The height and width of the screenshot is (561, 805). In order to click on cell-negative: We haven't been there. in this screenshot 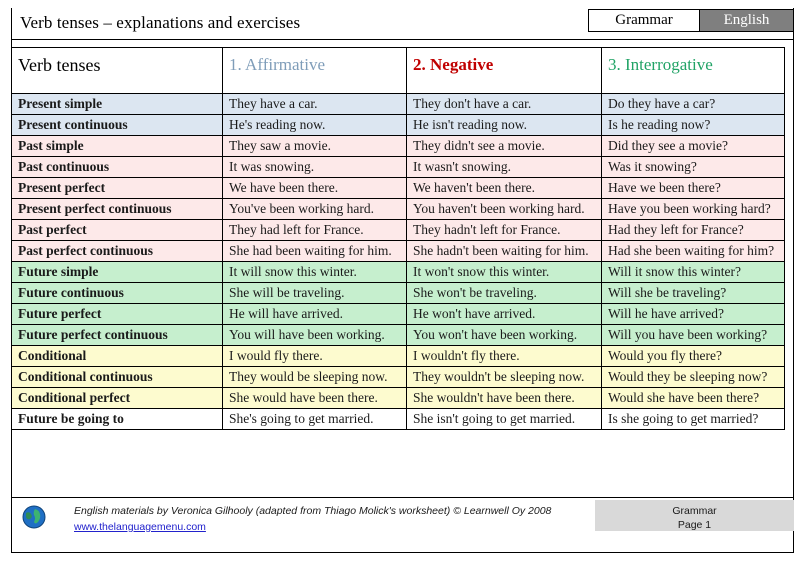, I will do `click(504, 188)`.